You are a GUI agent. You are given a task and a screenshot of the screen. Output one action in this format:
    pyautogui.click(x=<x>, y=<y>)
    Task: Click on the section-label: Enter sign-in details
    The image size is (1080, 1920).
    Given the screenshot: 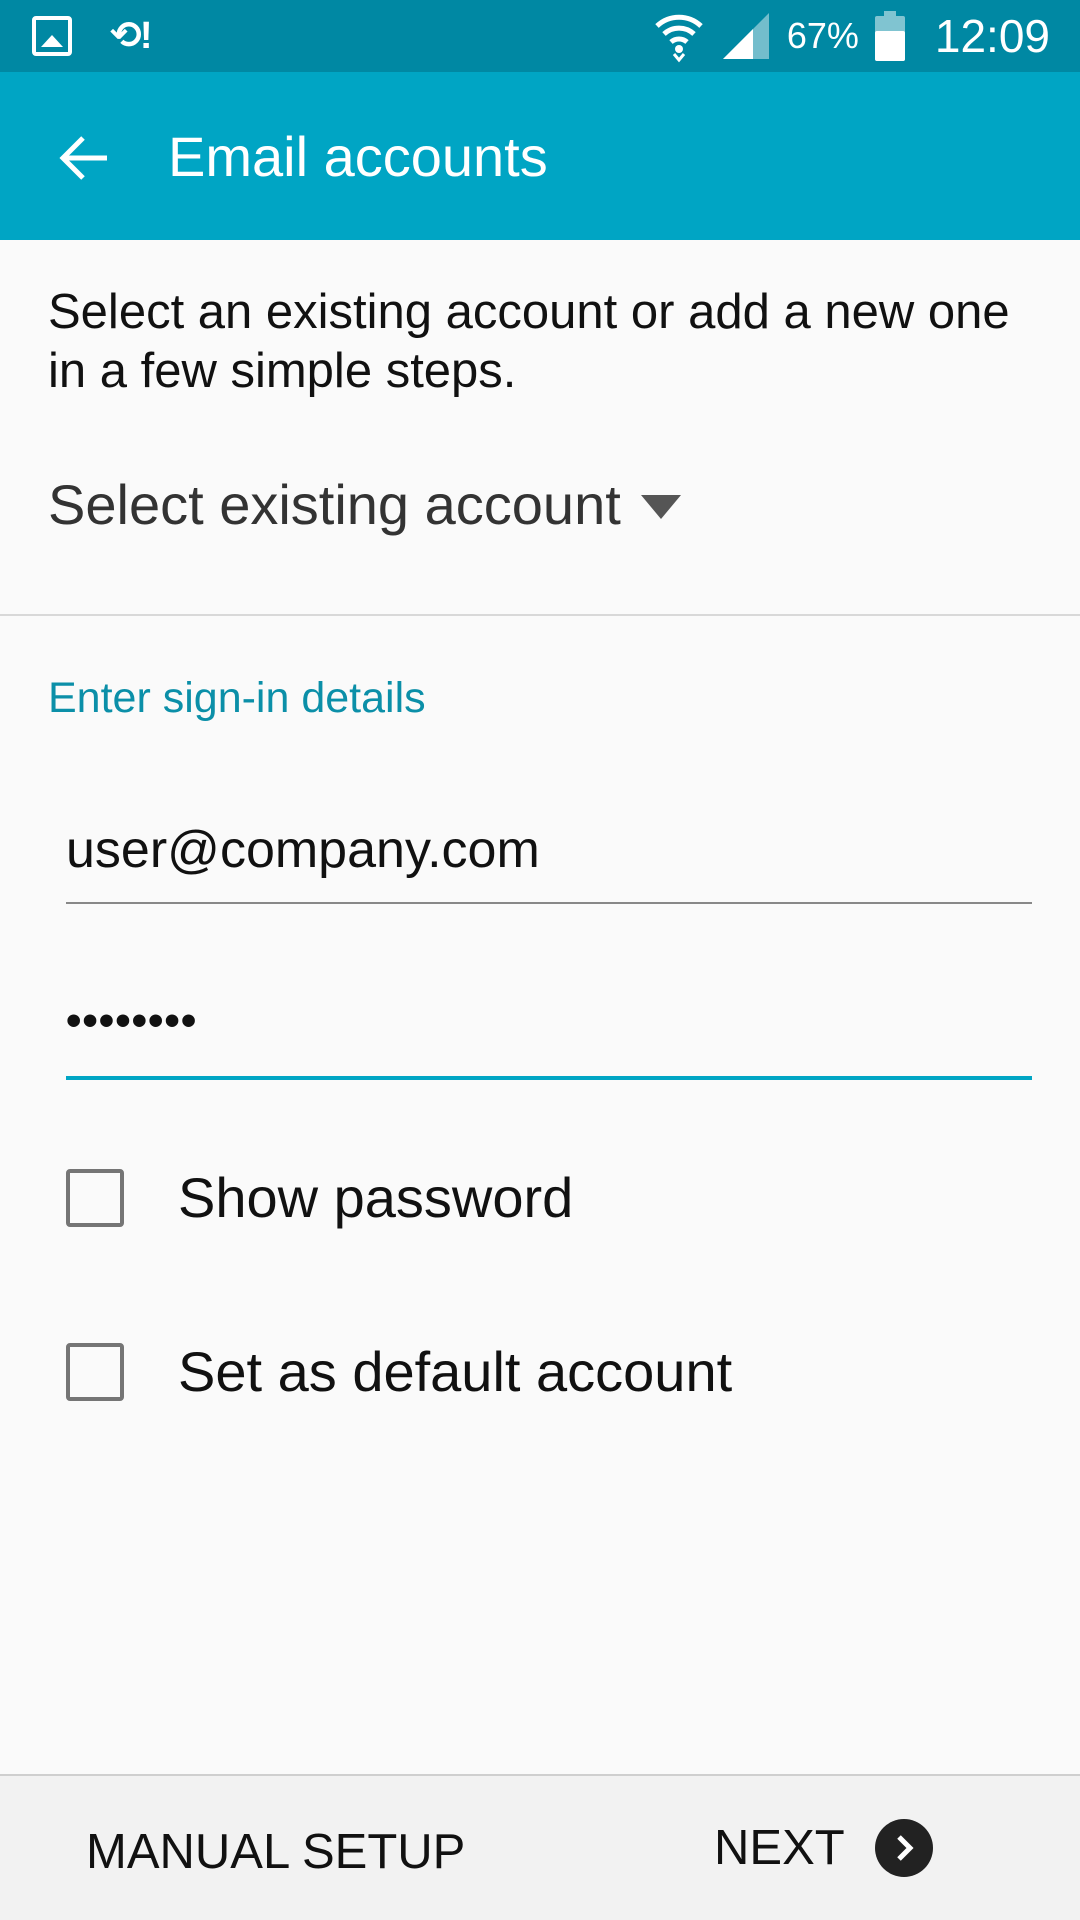 What is the action you would take?
    pyautogui.click(x=237, y=698)
    